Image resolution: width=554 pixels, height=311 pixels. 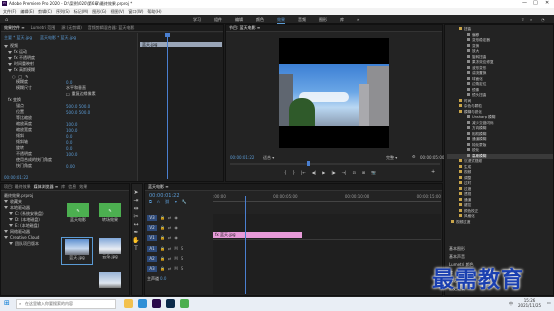 I want to click on track-header: 主声道 0.0, so click(x=179, y=278).